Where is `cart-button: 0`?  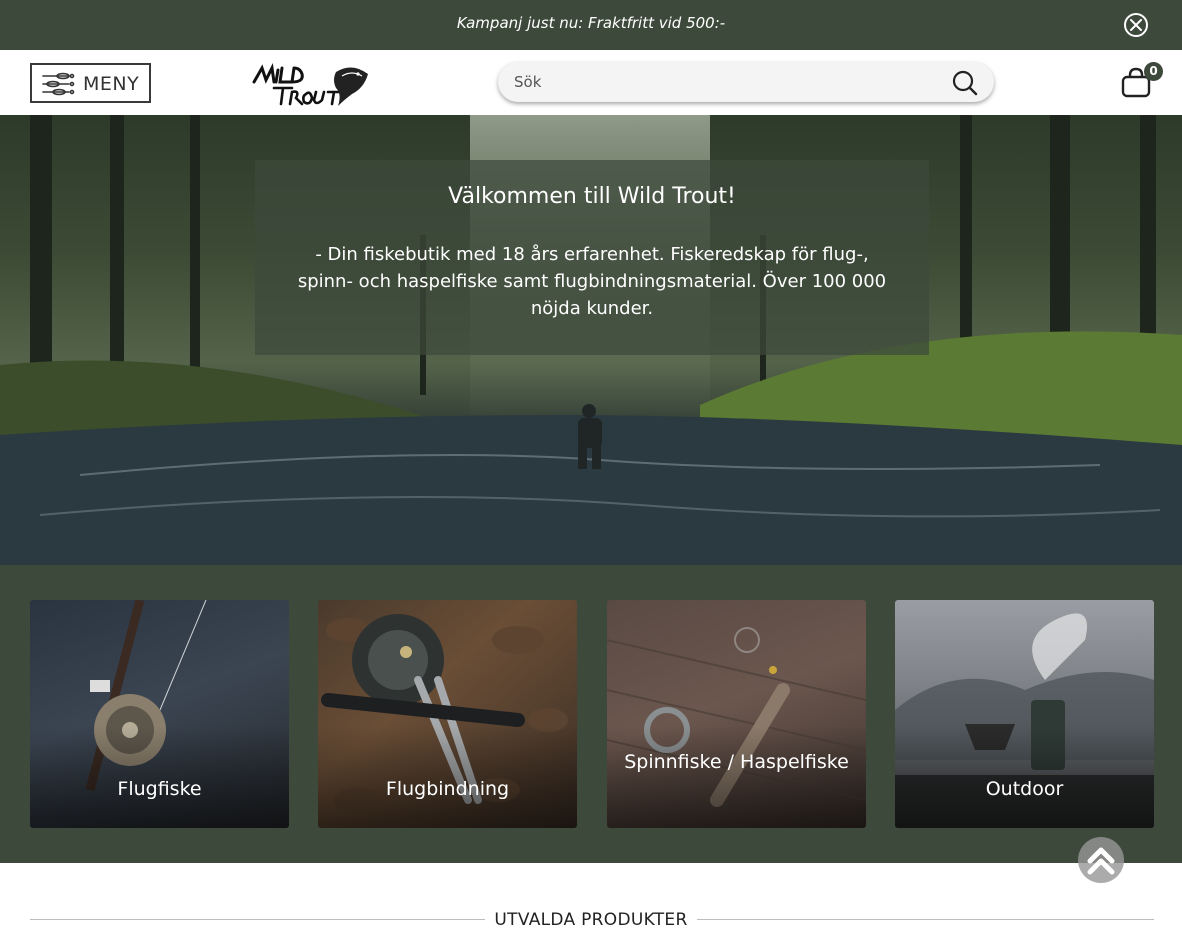
cart-button: 0 is located at coordinates (1142, 82).